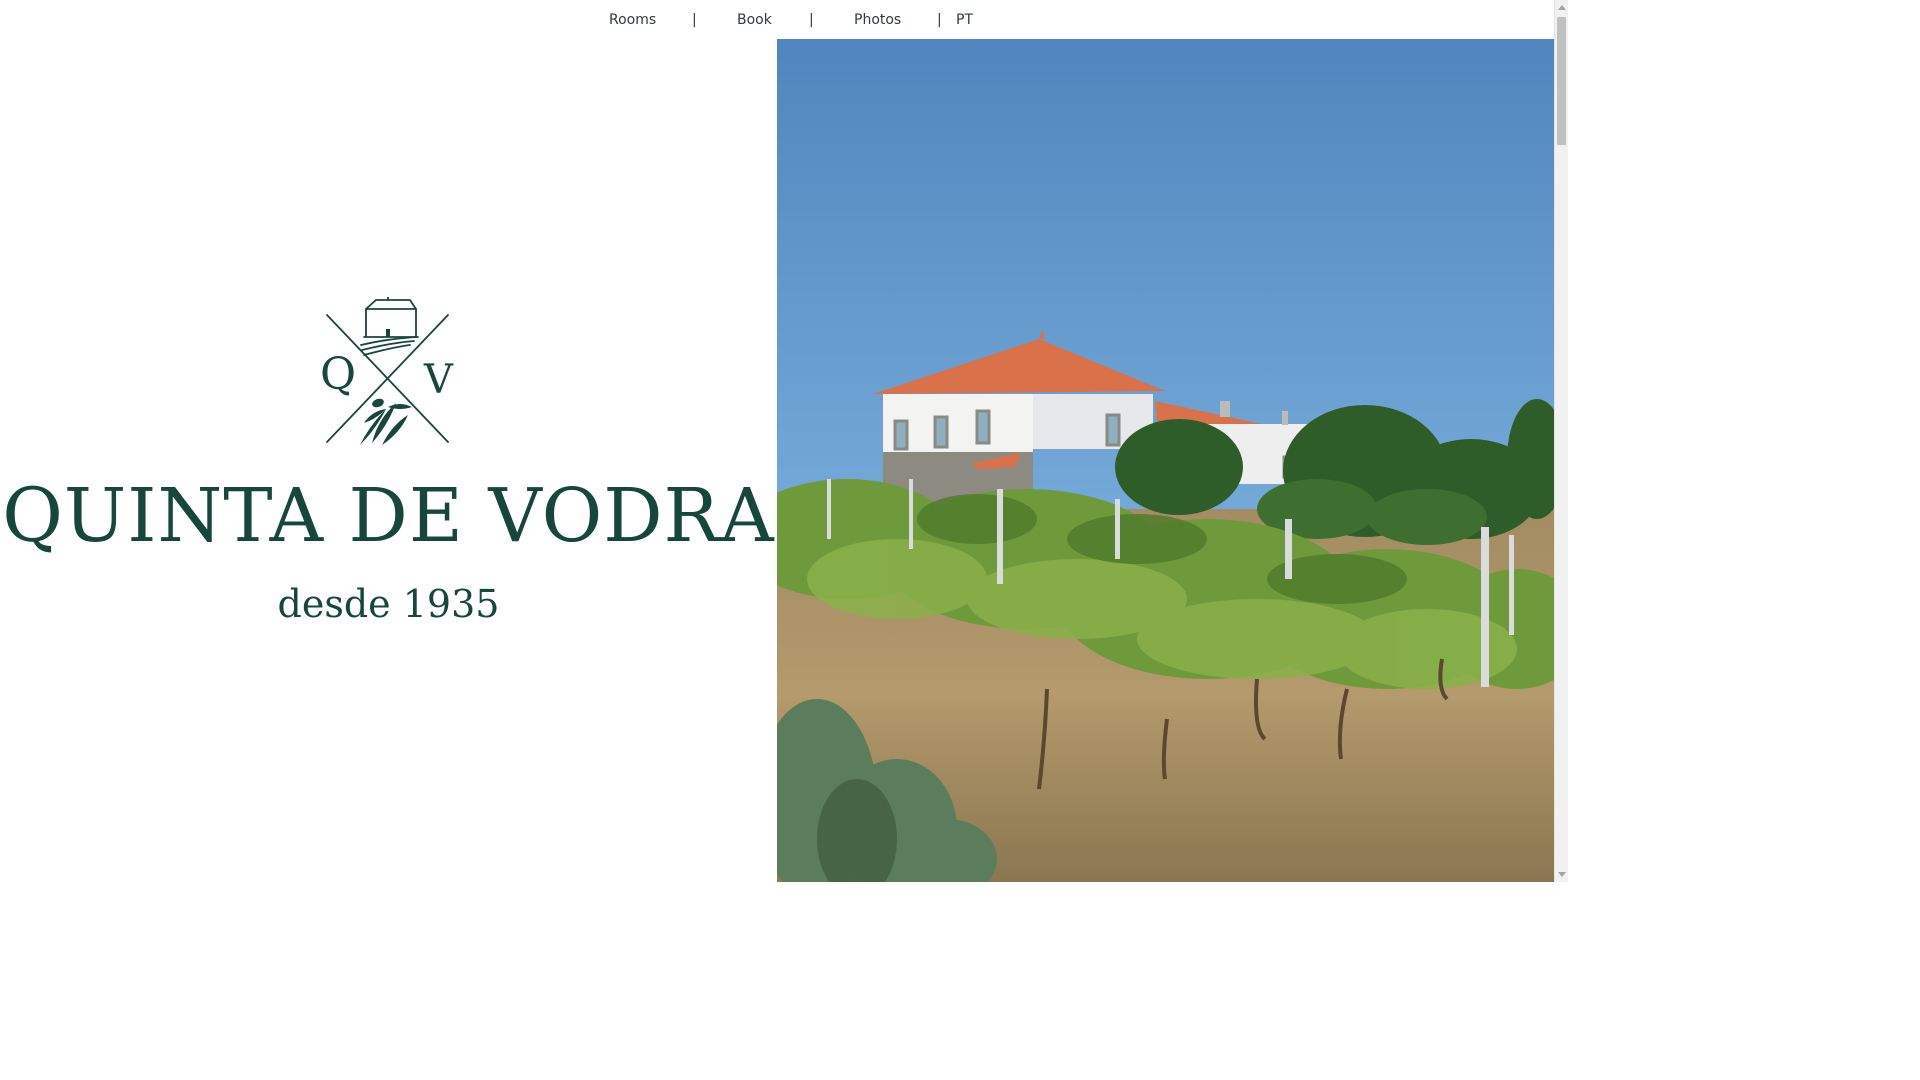 The height and width of the screenshot is (1080, 1920). What do you see at coordinates (1562, 7) in the screenshot?
I see `scroll-up-icon` at bounding box center [1562, 7].